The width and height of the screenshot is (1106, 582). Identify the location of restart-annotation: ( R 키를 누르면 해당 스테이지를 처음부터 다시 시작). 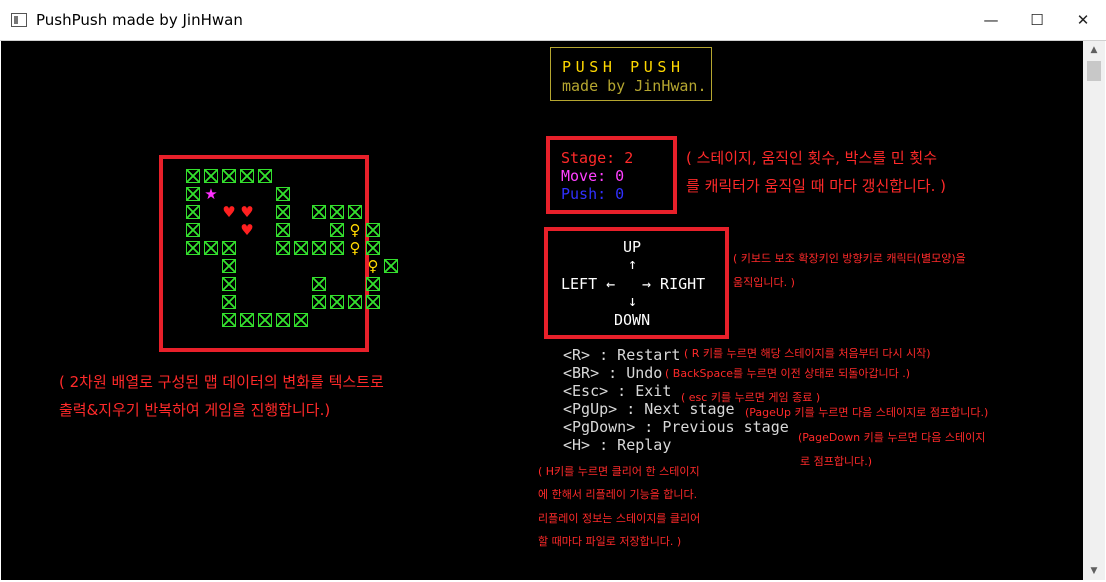
(807, 353).